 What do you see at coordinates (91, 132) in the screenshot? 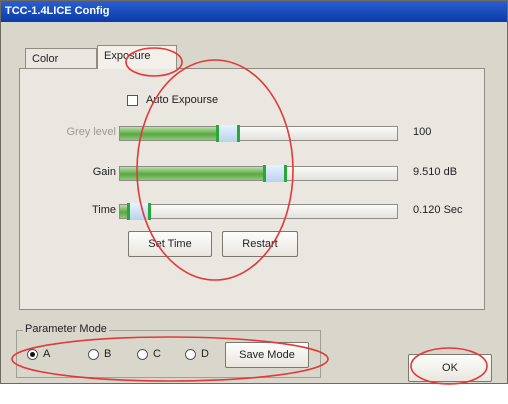
I see `grey-level-label: Grey level` at bounding box center [91, 132].